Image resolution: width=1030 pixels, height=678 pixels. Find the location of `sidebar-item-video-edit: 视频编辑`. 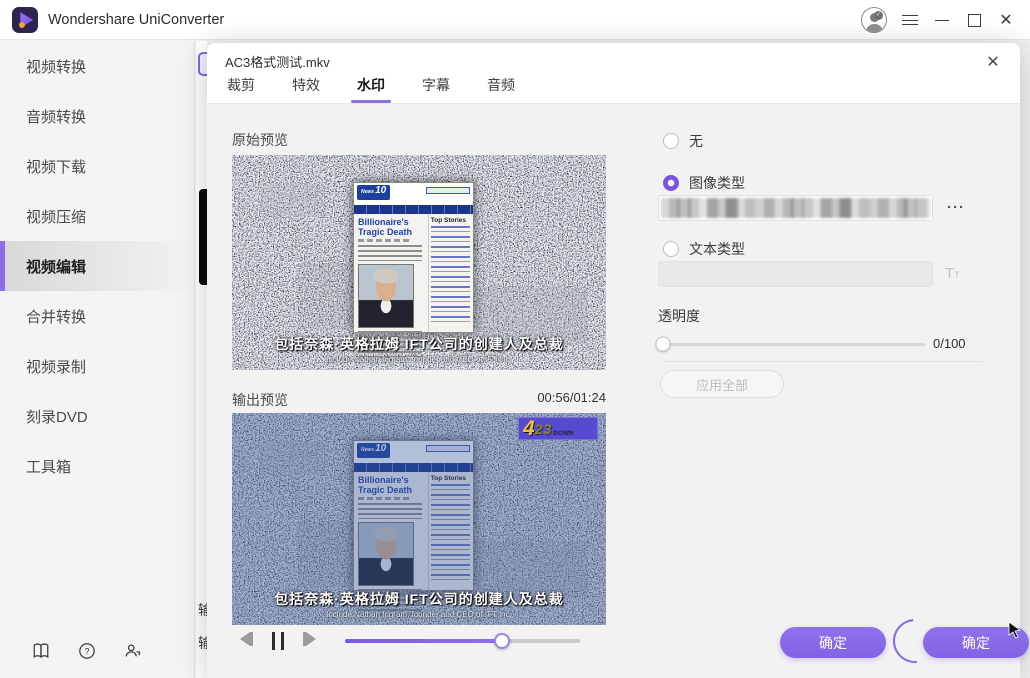

sidebar-item-video-edit: 视频编辑 is located at coordinates (97, 266).